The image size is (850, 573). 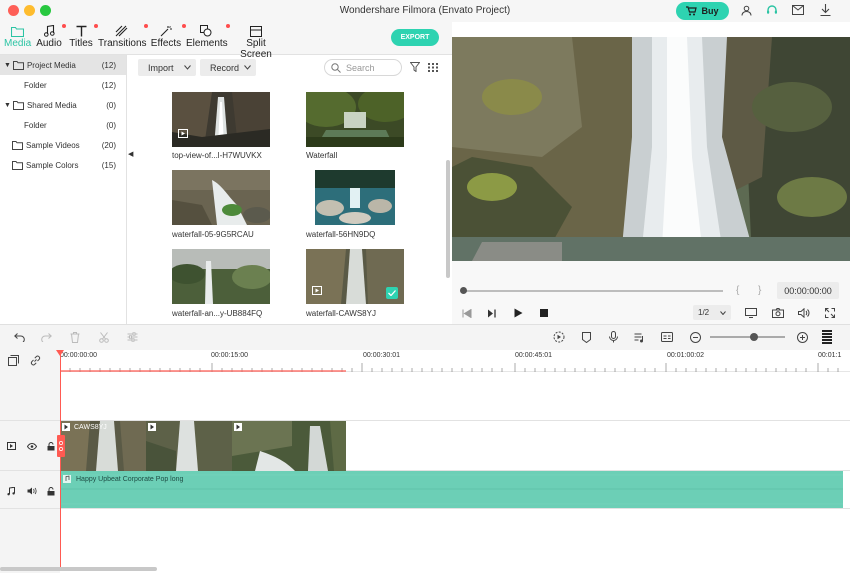 I want to click on tab-effects: Effects, so click(x=168, y=36).